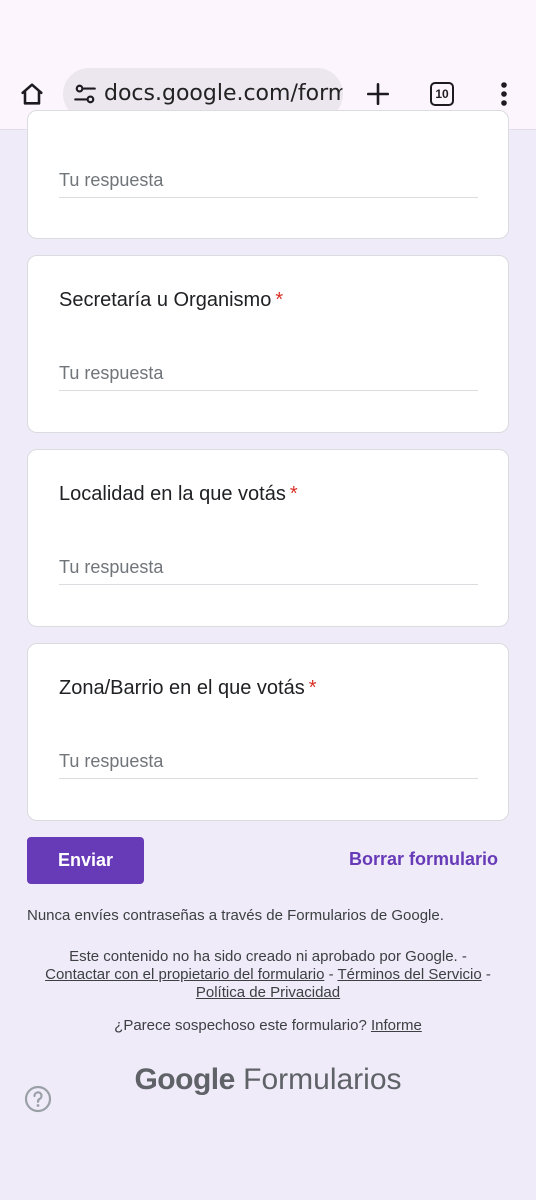 The height and width of the screenshot is (1200, 536). What do you see at coordinates (268, 344) in the screenshot?
I see `question-card-secretaria: Secretaría u Organismo * Tu respuesta` at bounding box center [268, 344].